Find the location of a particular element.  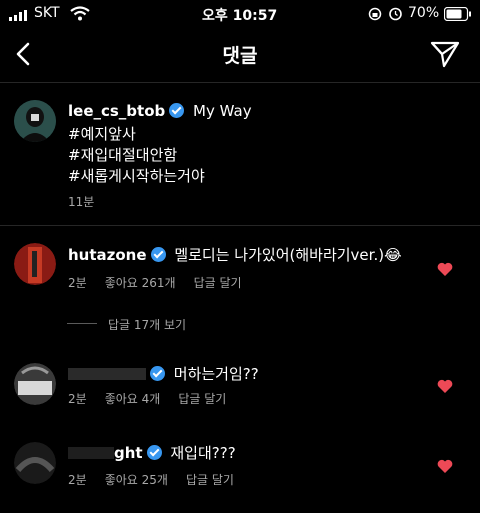

comment-text: 머하는거임?? is located at coordinates (216, 374).